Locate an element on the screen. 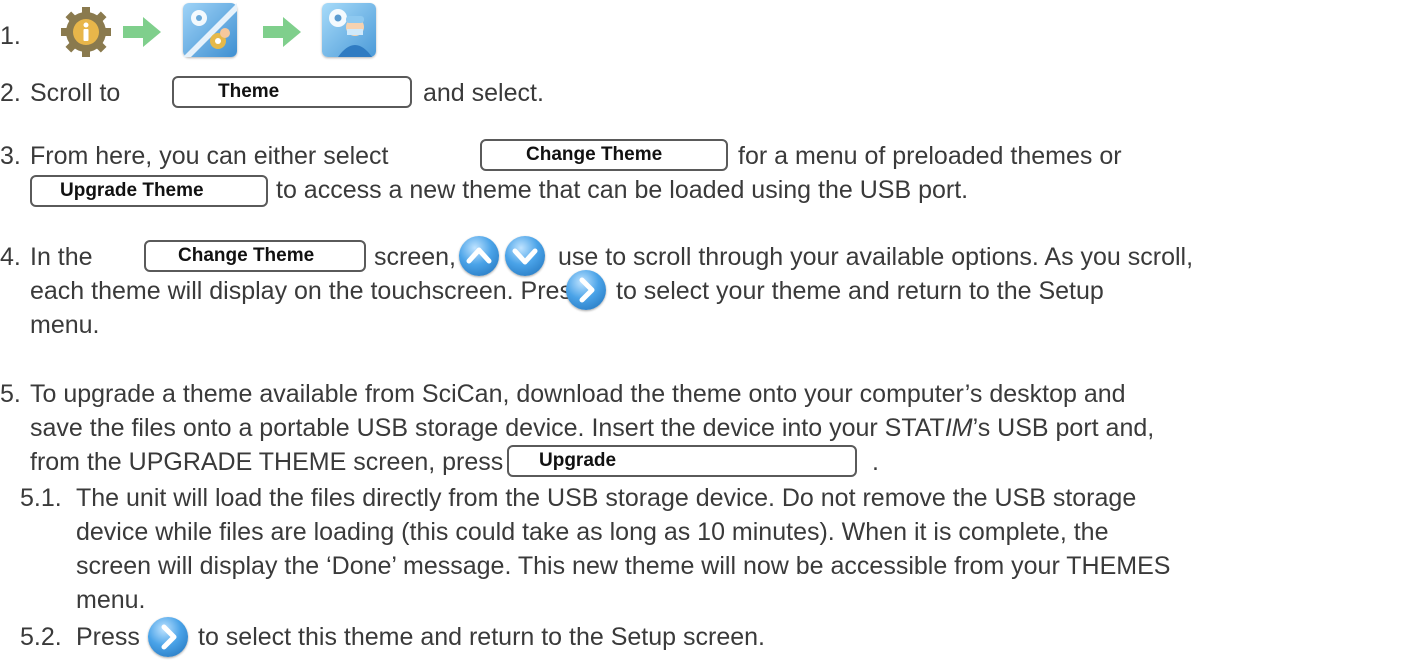  step-number: 1. is located at coordinates (10, 36).